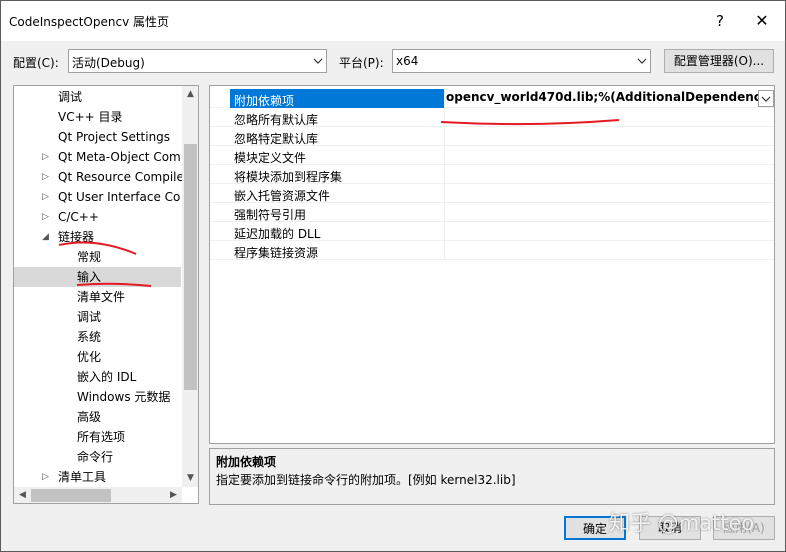 This screenshot has height=552, width=786. What do you see at coordinates (762, 21) in the screenshot?
I see `close-button: ✕` at bounding box center [762, 21].